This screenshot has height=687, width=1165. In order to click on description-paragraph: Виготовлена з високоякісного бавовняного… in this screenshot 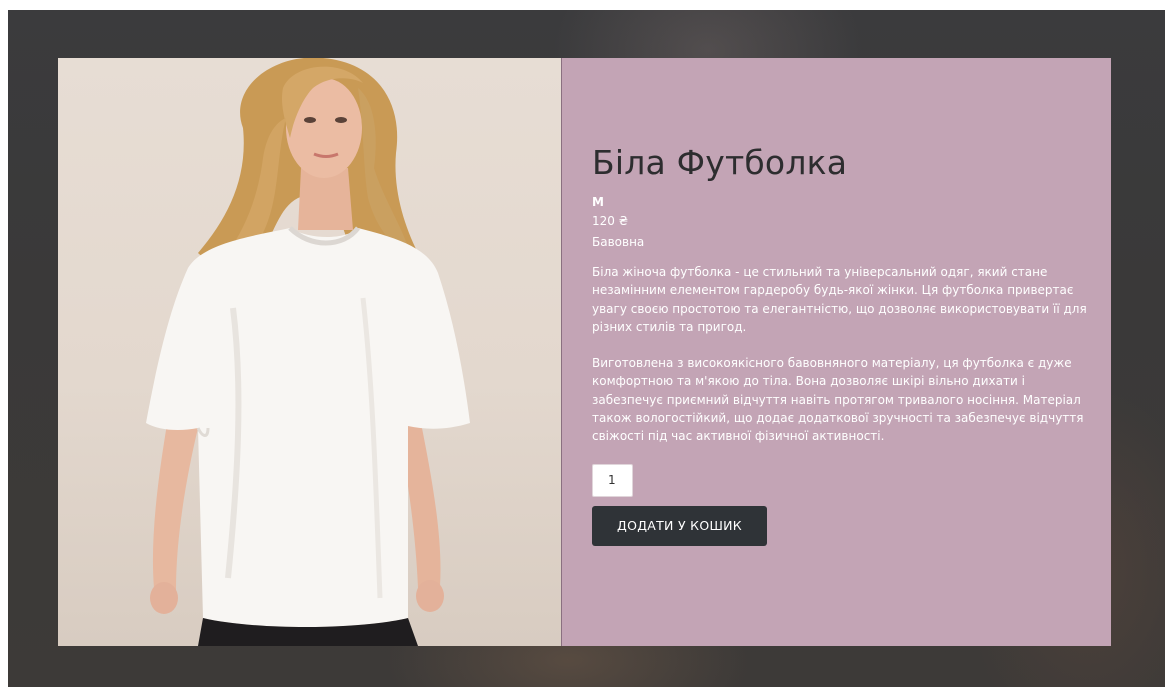, I will do `click(838, 400)`.